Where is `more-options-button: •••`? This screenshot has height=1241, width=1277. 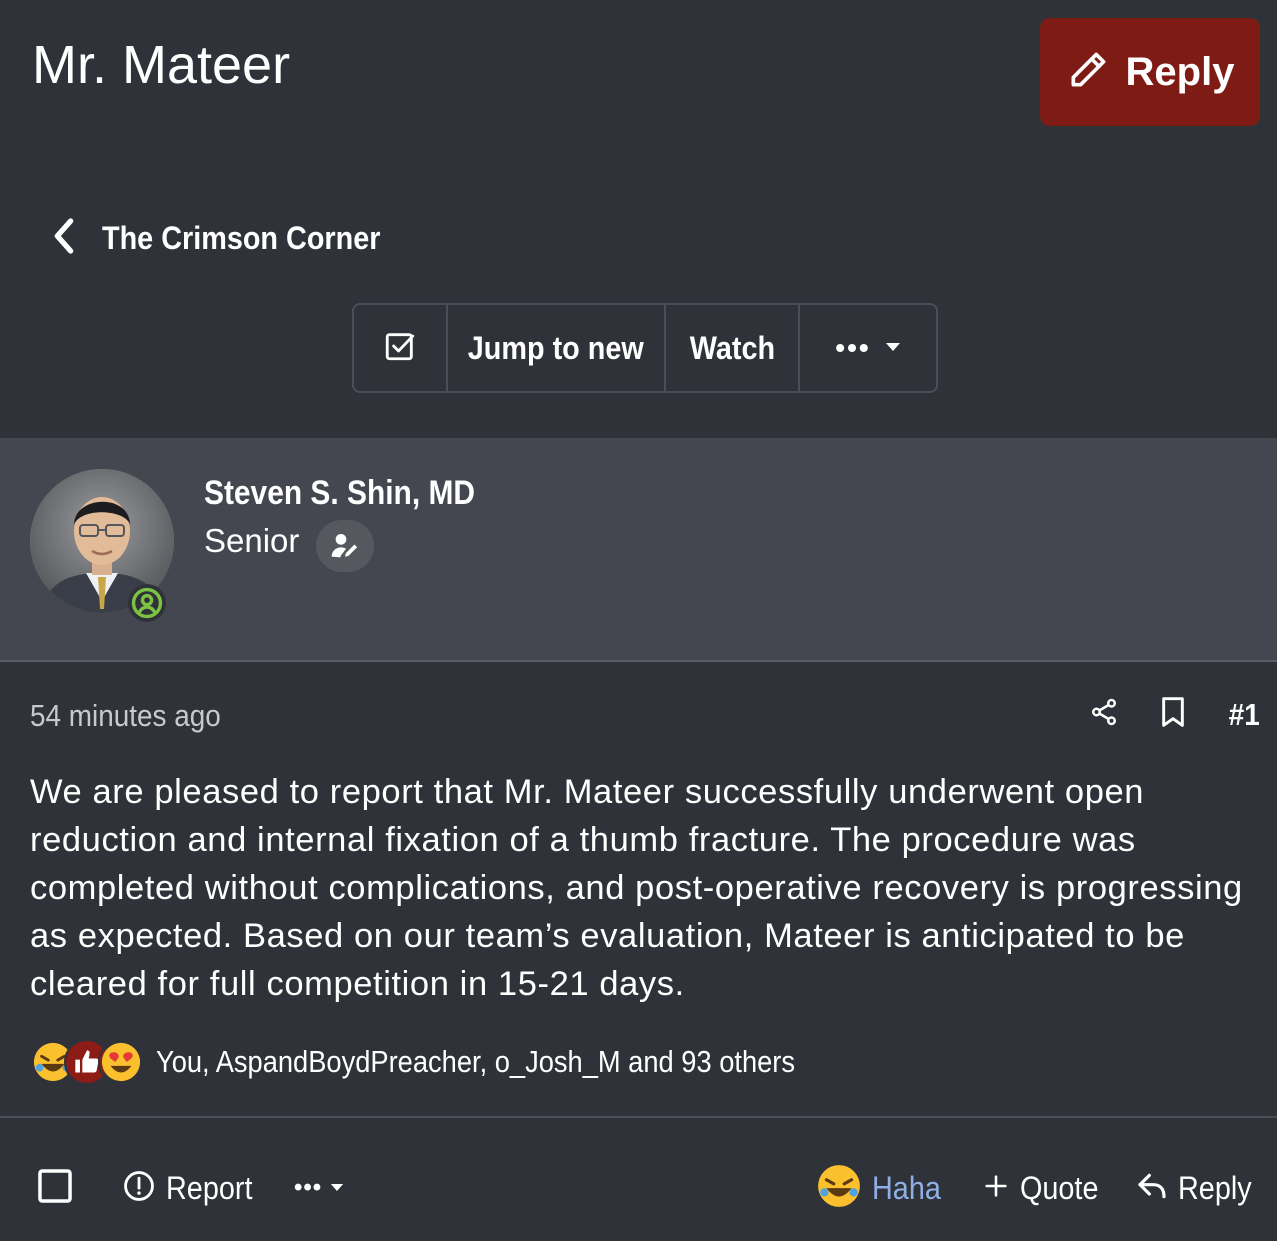
more-options-button: ••• is located at coordinates (868, 348).